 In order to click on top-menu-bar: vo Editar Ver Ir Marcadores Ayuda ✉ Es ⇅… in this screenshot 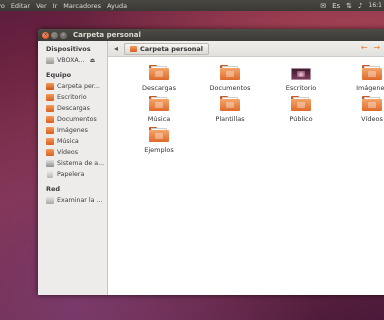, I will do `click(192, 5)`.